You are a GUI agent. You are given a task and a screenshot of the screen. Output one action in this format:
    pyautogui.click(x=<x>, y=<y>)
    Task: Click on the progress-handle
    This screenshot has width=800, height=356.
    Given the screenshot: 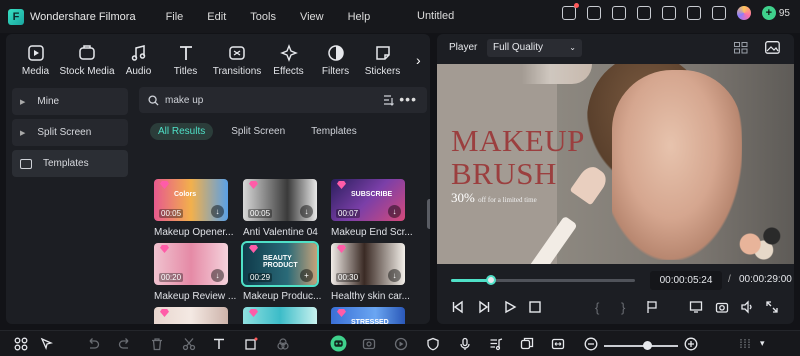 What is the action you would take?
    pyautogui.click(x=491, y=280)
    